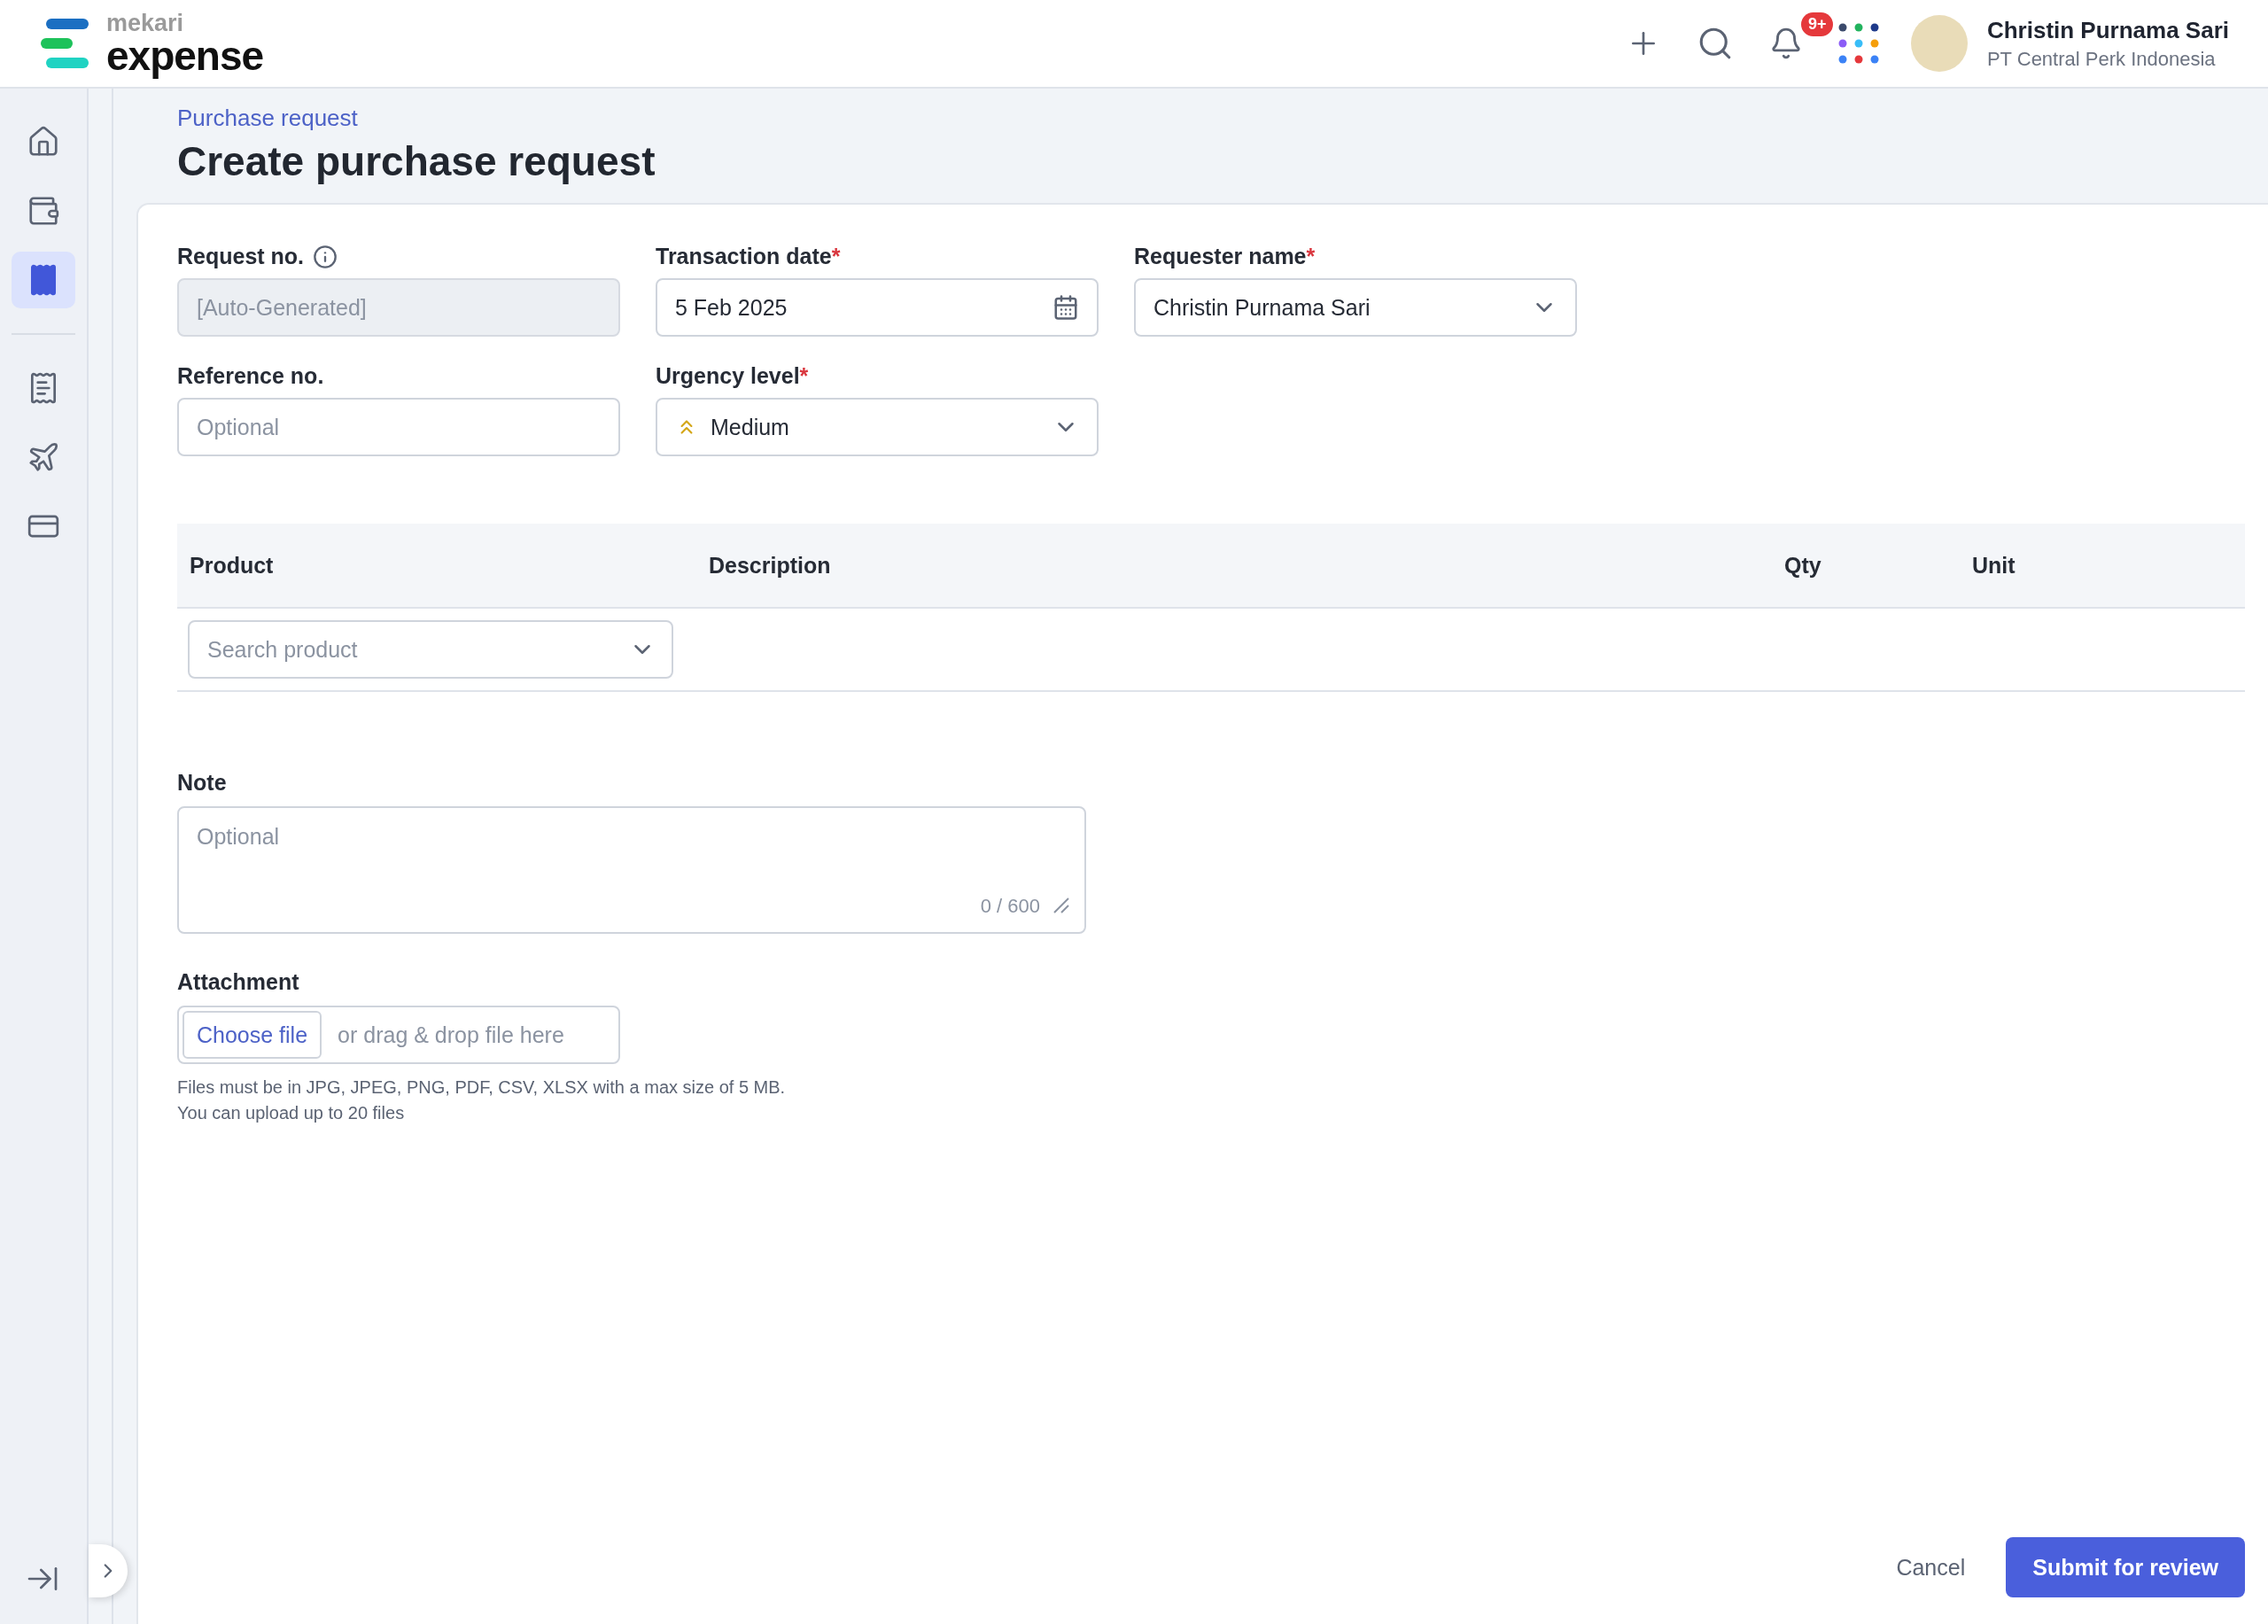 The width and height of the screenshot is (2268, 1624). Describe the element at coordinates (770, 566) in the screenshot. I see `column-header: Description` at that location.